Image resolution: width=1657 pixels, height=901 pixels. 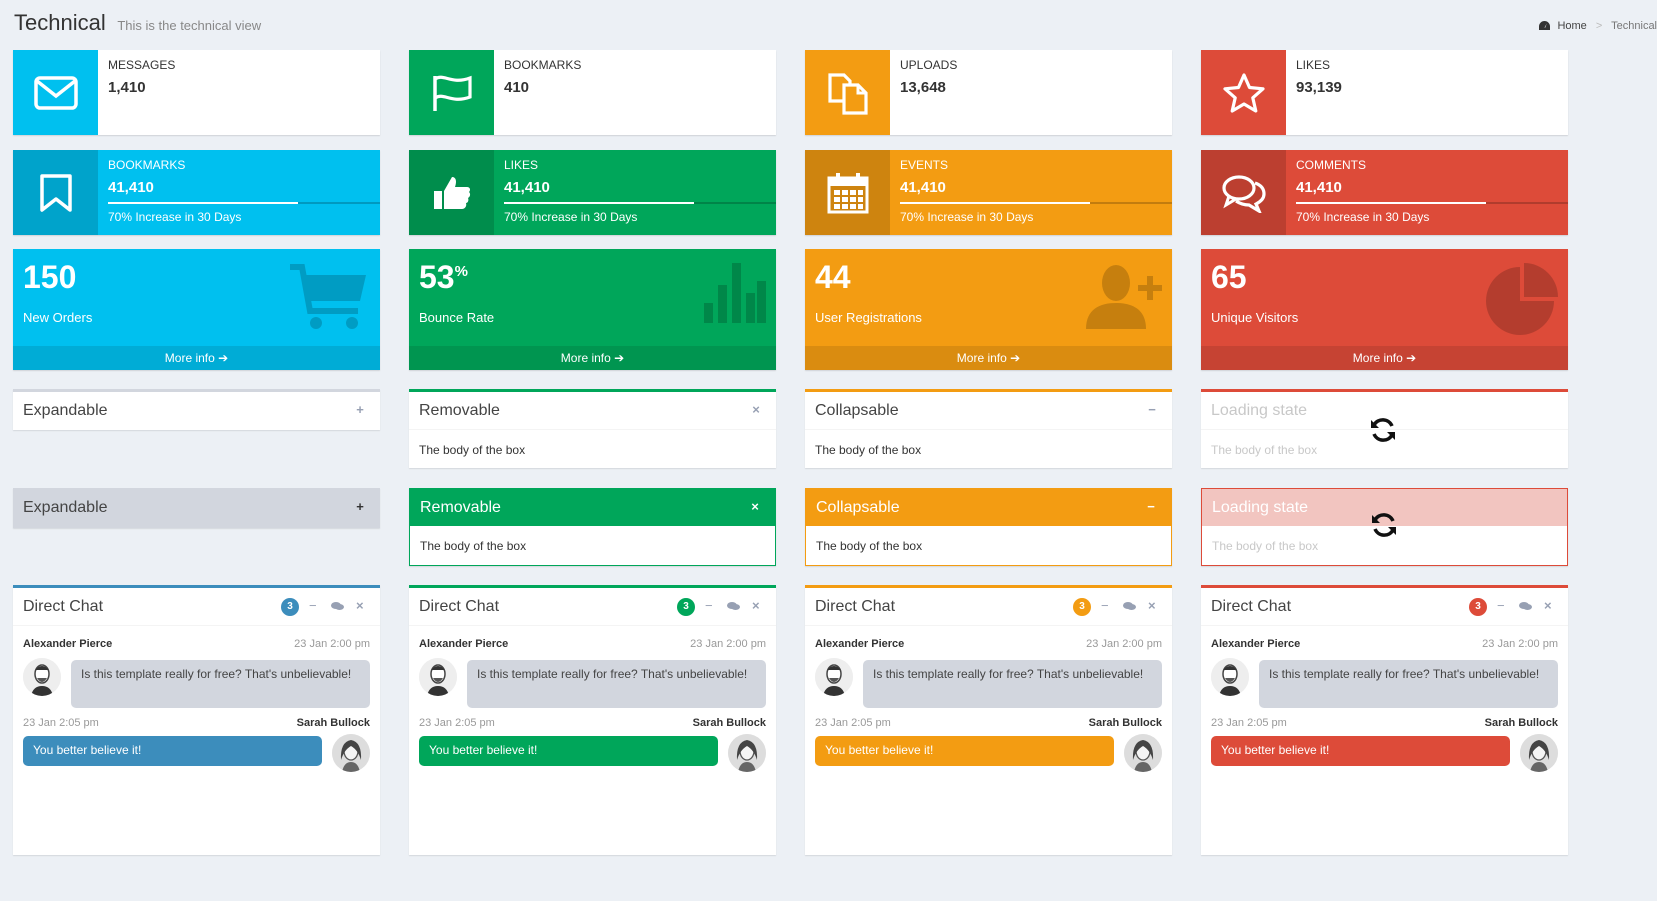 What do you see at coordinates (1520, 644) in the screenshot?
I see `chat-timestamp: 23 Jan 2:00 pm` at bounding box center [1520, 644].